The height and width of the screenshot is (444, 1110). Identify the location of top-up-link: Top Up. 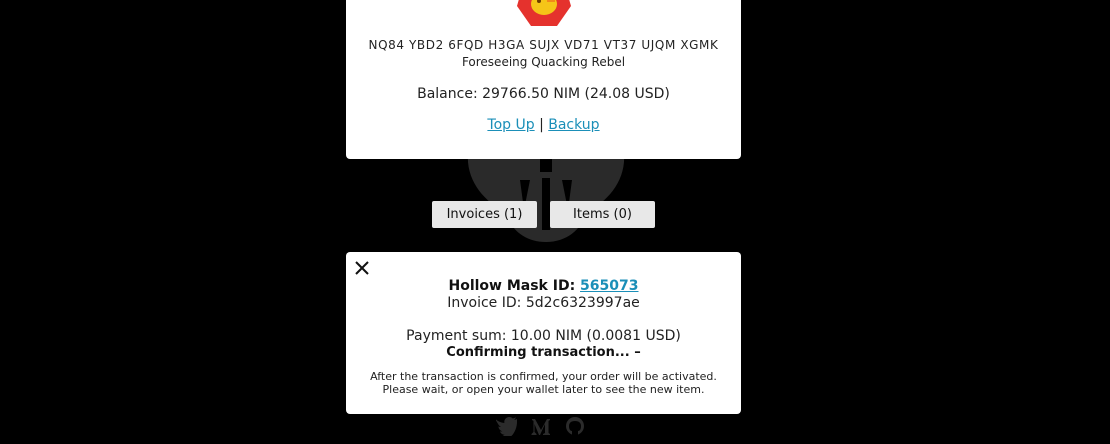
(510, 125).